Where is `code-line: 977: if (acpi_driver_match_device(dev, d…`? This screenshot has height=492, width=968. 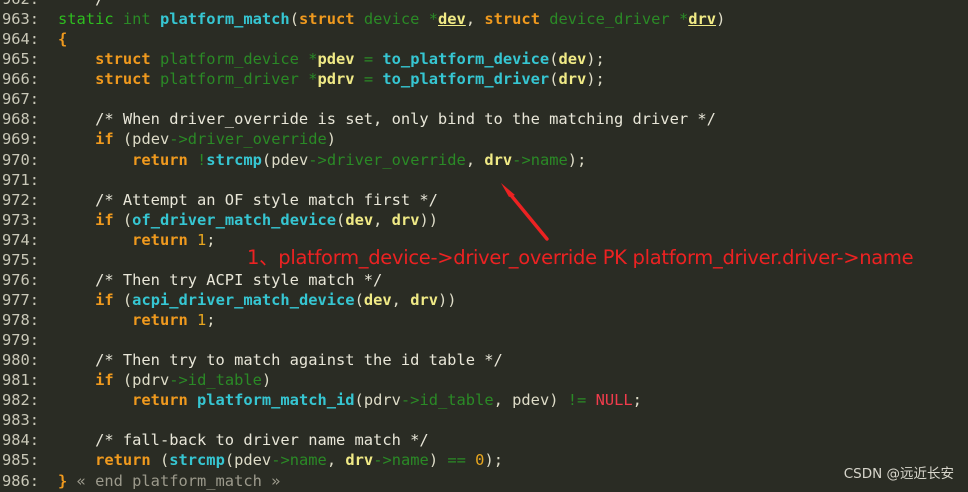
code-line: 977: if (acpi_driver_match_device(dev, d… is located at coordinates (484, 300).